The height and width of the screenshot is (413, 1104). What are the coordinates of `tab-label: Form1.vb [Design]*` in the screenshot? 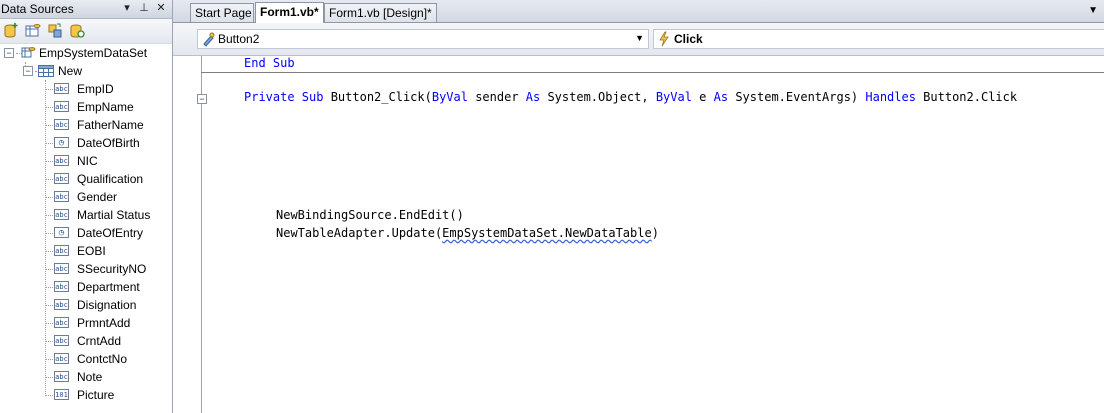 It's located at (380, 13).